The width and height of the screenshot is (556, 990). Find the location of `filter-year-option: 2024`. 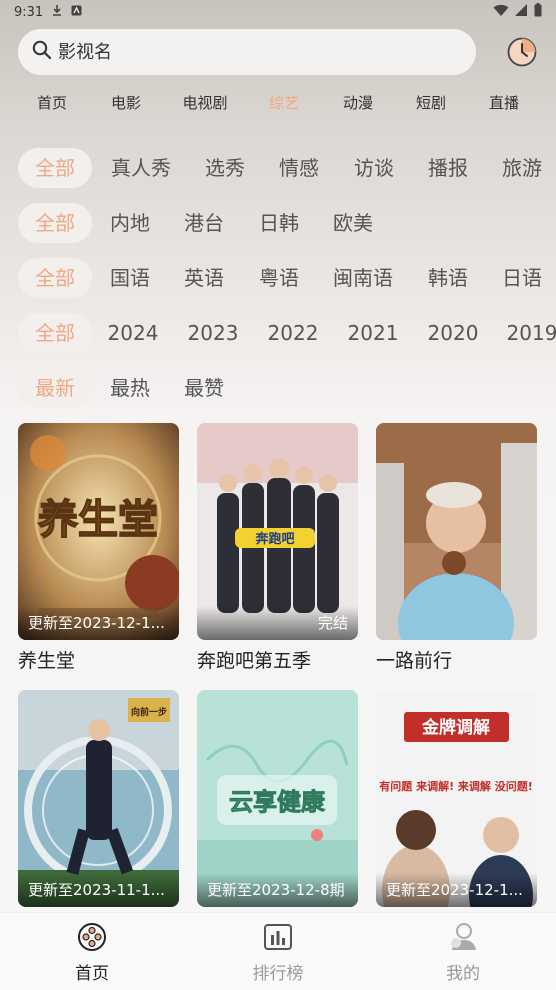

filter-year-option: 2024 is located at coordinates (133, 333).